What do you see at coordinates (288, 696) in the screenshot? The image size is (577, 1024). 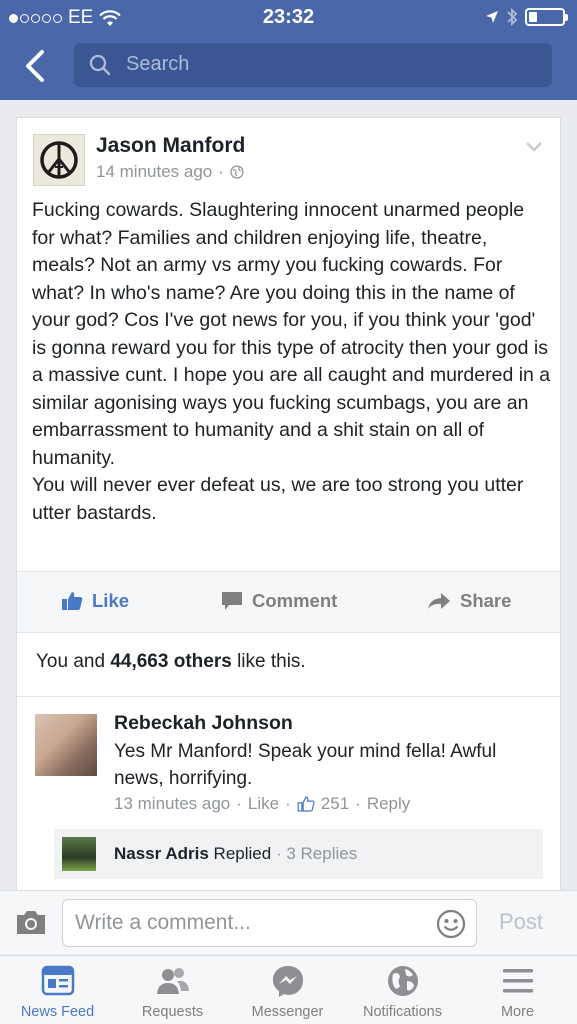 I see `divider` at bounding box center [288, 696].